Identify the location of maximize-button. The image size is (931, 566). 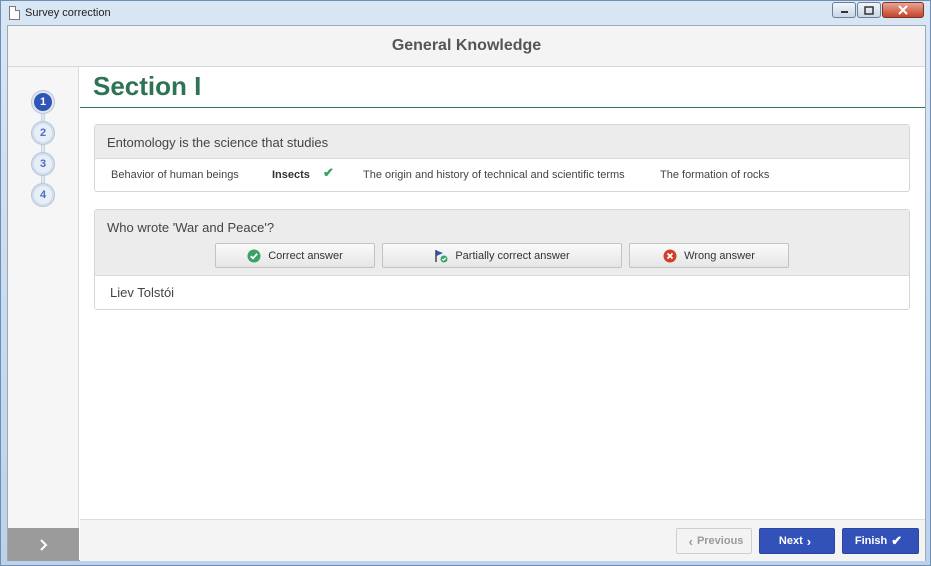
(869, 10).